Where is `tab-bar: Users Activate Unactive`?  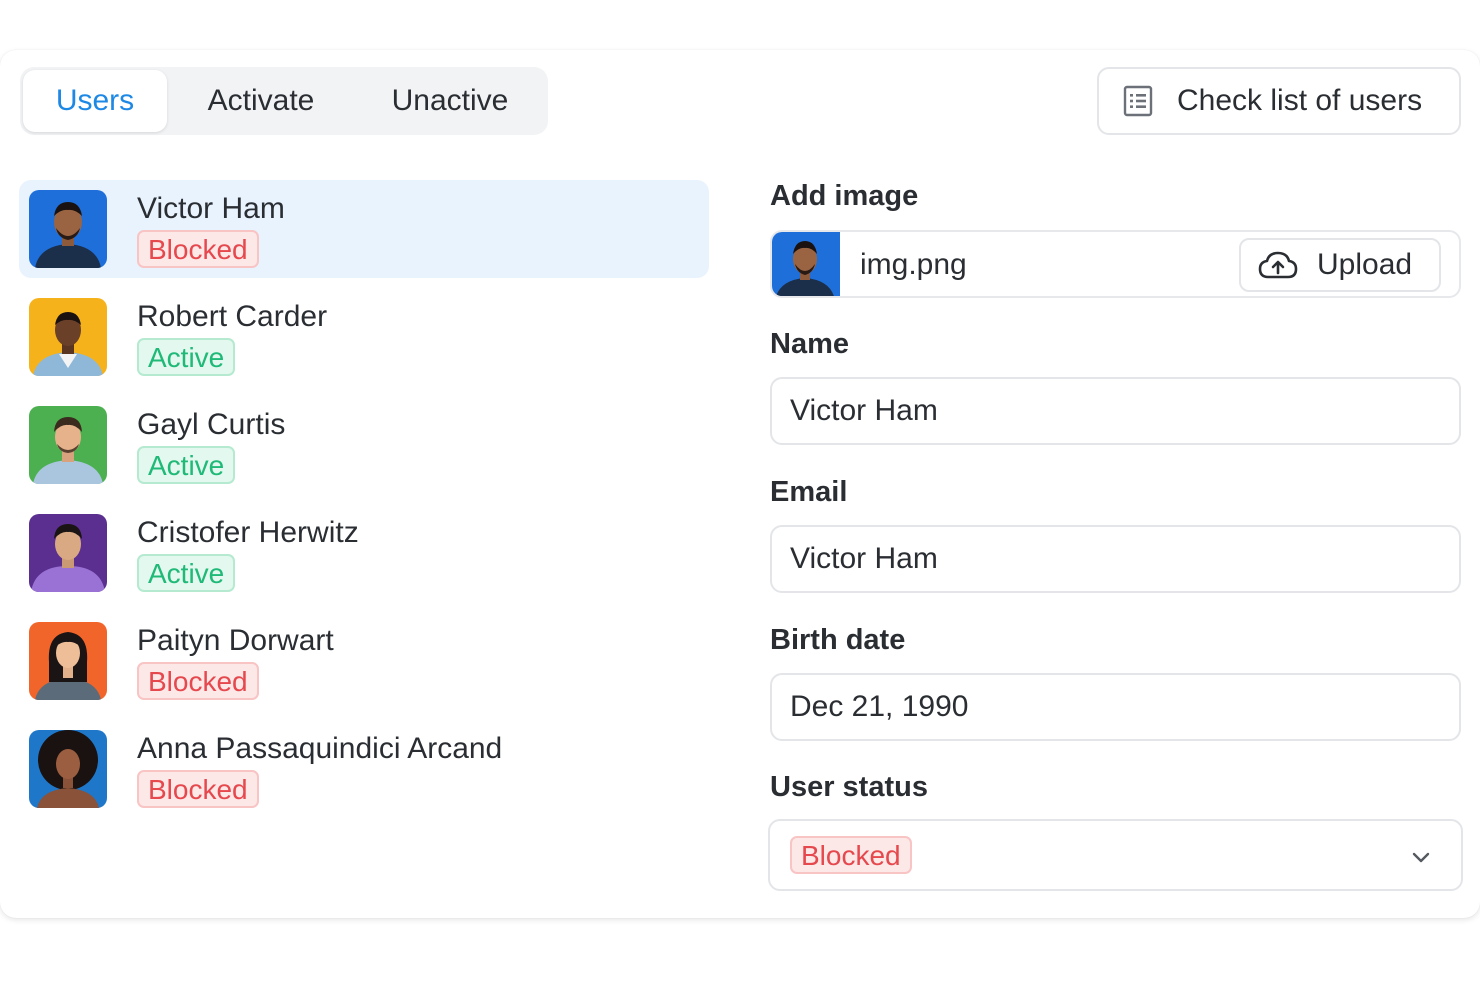 tab-bar: Users Activate Unactive is located at coordinates (284, 101).